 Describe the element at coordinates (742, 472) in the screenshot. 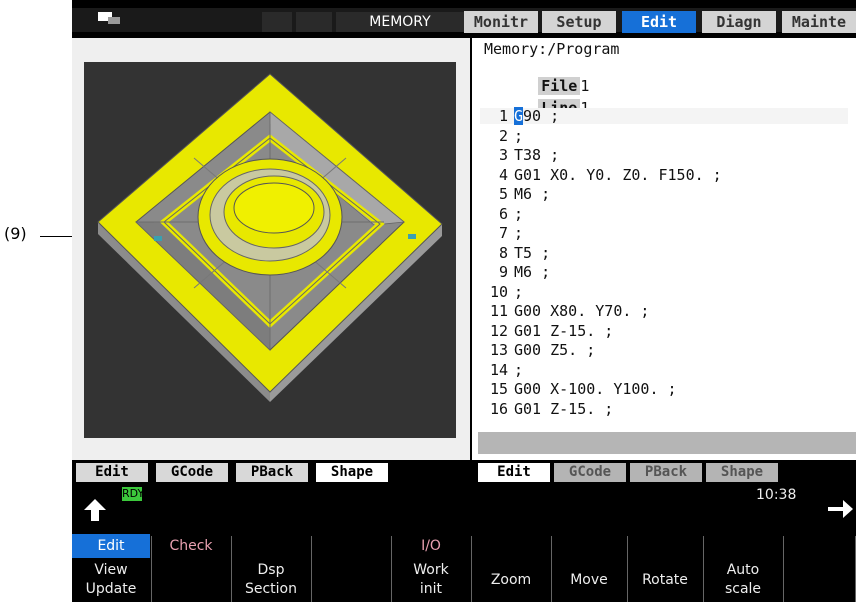

I see `right-tab-shape: Shape` at that location.